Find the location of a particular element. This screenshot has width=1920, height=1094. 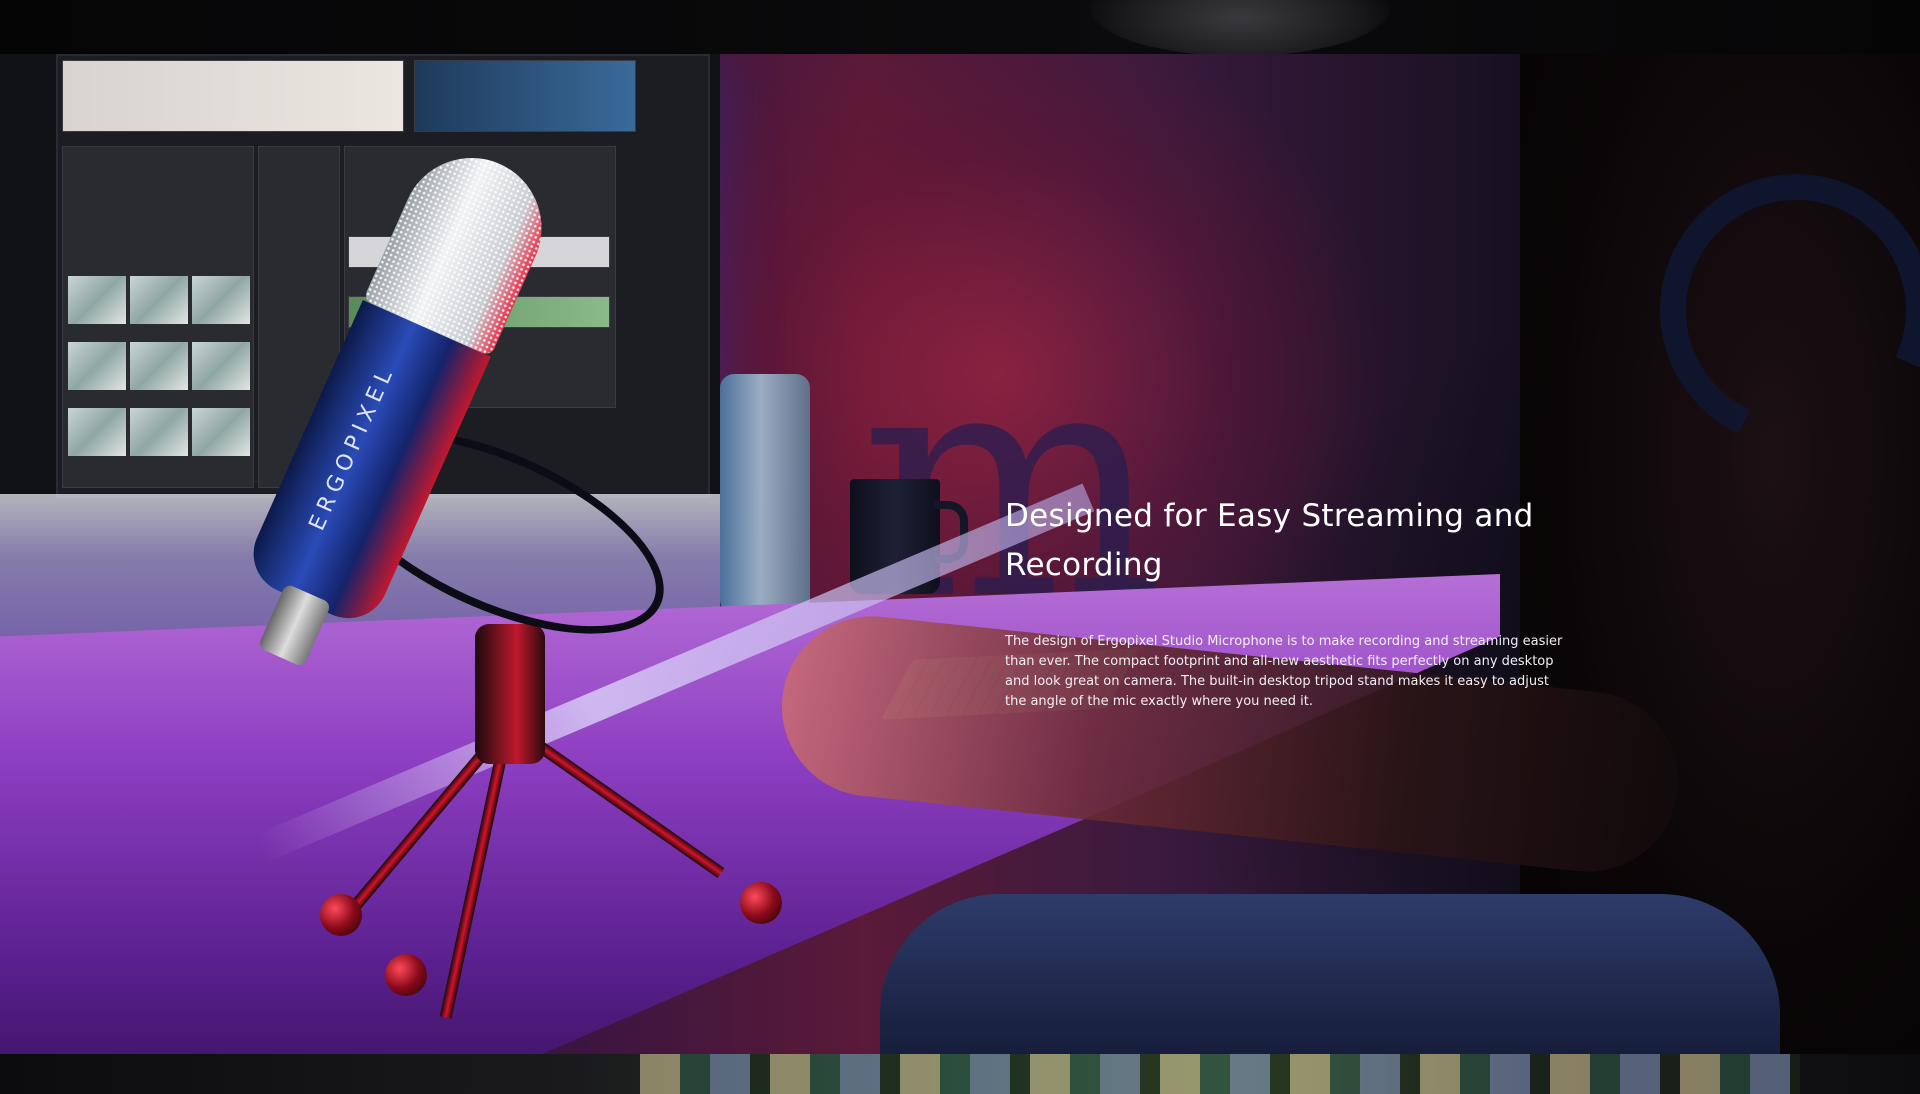

lamp-silhouette is located at coordinates (1240, 28).